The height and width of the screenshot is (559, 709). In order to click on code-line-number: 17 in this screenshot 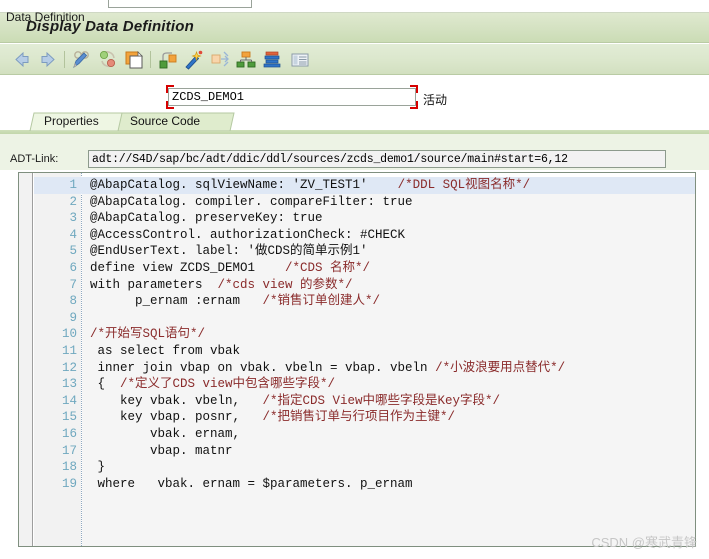, I will do `click(69, 450)`.